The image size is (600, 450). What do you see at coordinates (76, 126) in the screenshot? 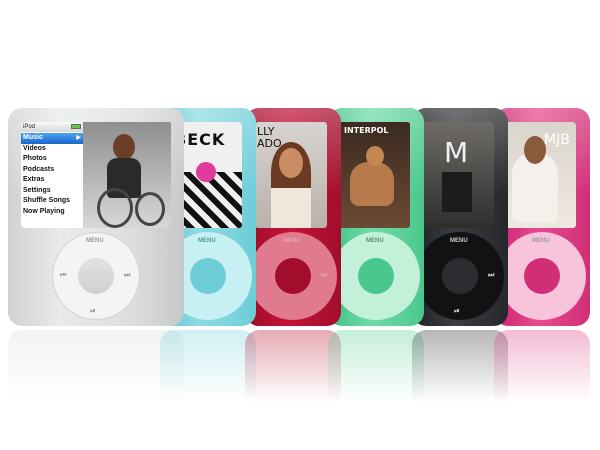
I see `battery-icon` at bounding box center [76, 126].